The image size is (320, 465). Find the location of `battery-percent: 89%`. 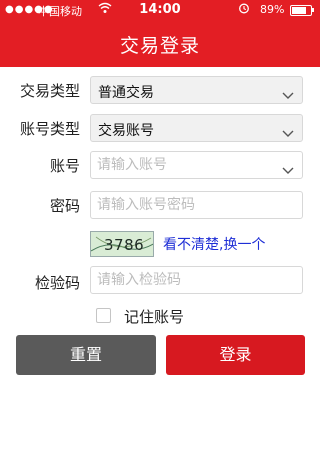

battery-percent: 89% is located at coordinates (272, 9).